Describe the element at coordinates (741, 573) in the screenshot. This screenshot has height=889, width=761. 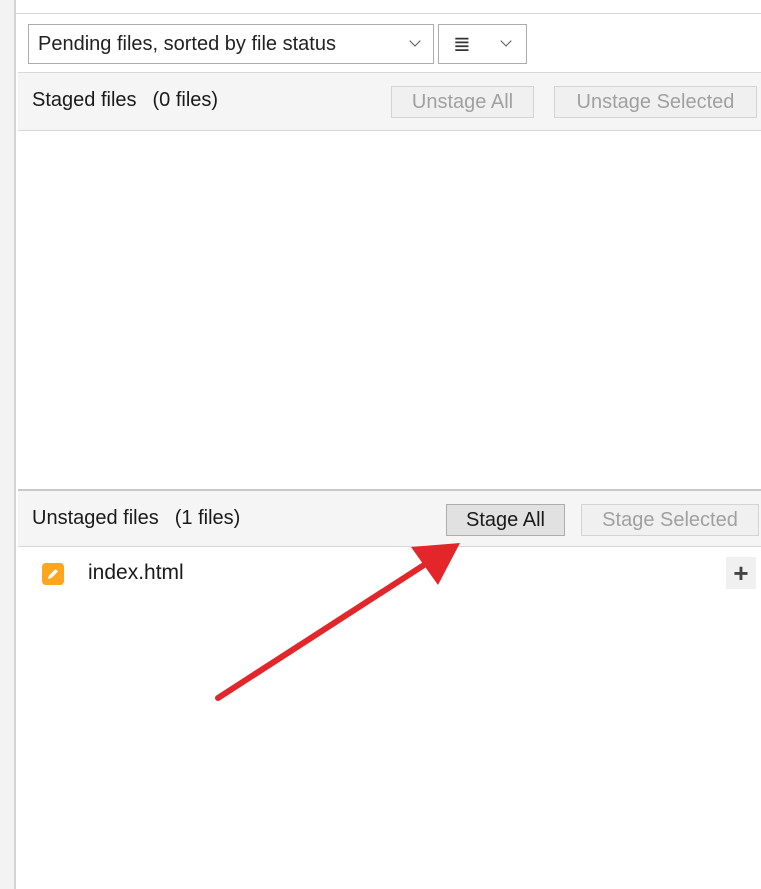
I see `stage-file-plus-button: +` at that location.